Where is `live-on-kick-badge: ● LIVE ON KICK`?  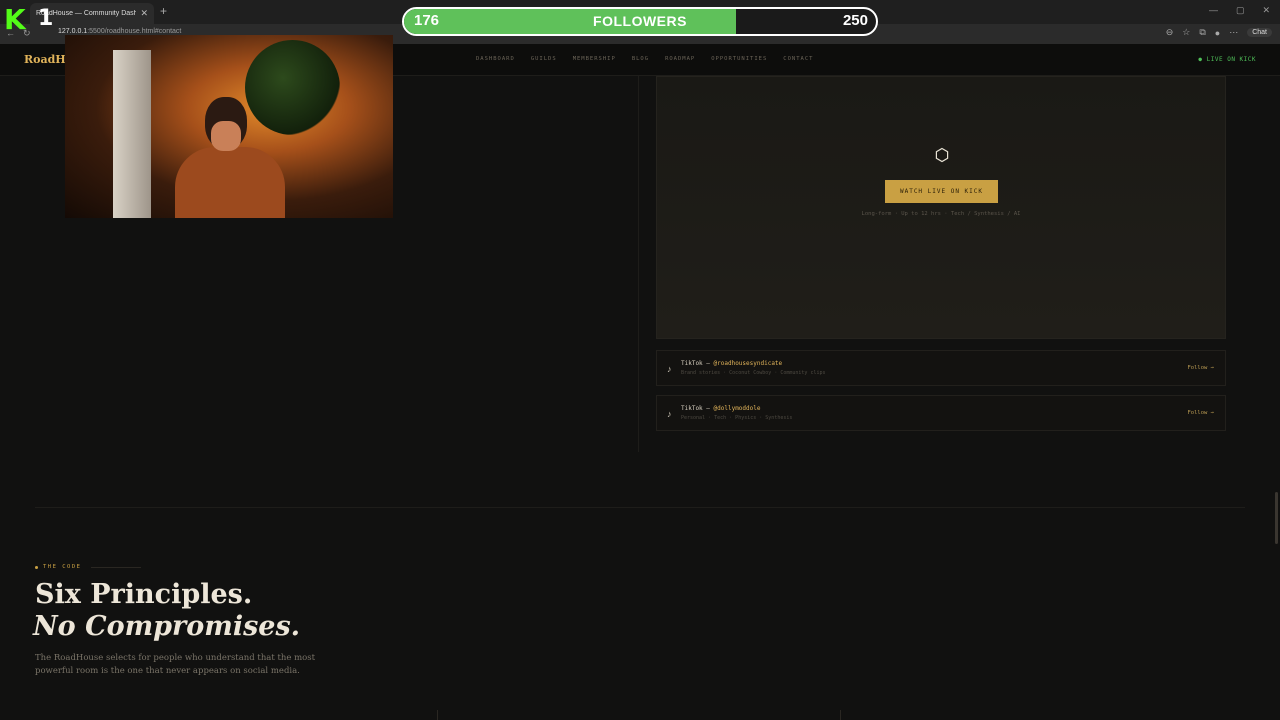
live-on-kick-badge: ● LIVE ON KICK is located at coordinates (1227, 59).